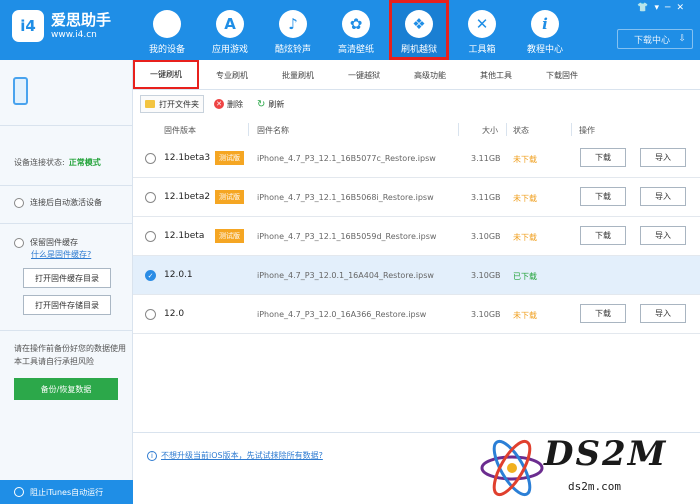  What do you see at coordinates (28, 26) in the screenshot?
I see `i4-logo-icon: i4` at bounding box center [28, 26].